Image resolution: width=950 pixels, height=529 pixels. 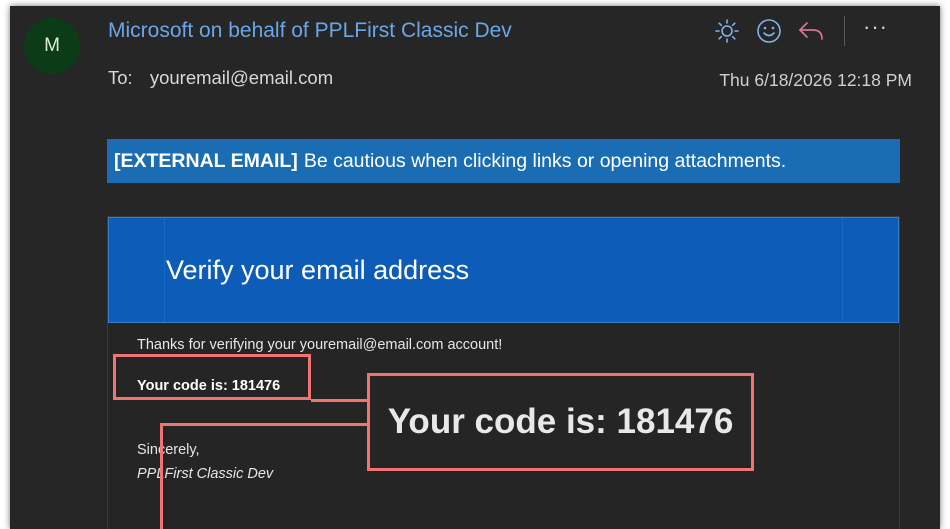 I want to click on message-toolbar: ···, so click(x=799, y=31).